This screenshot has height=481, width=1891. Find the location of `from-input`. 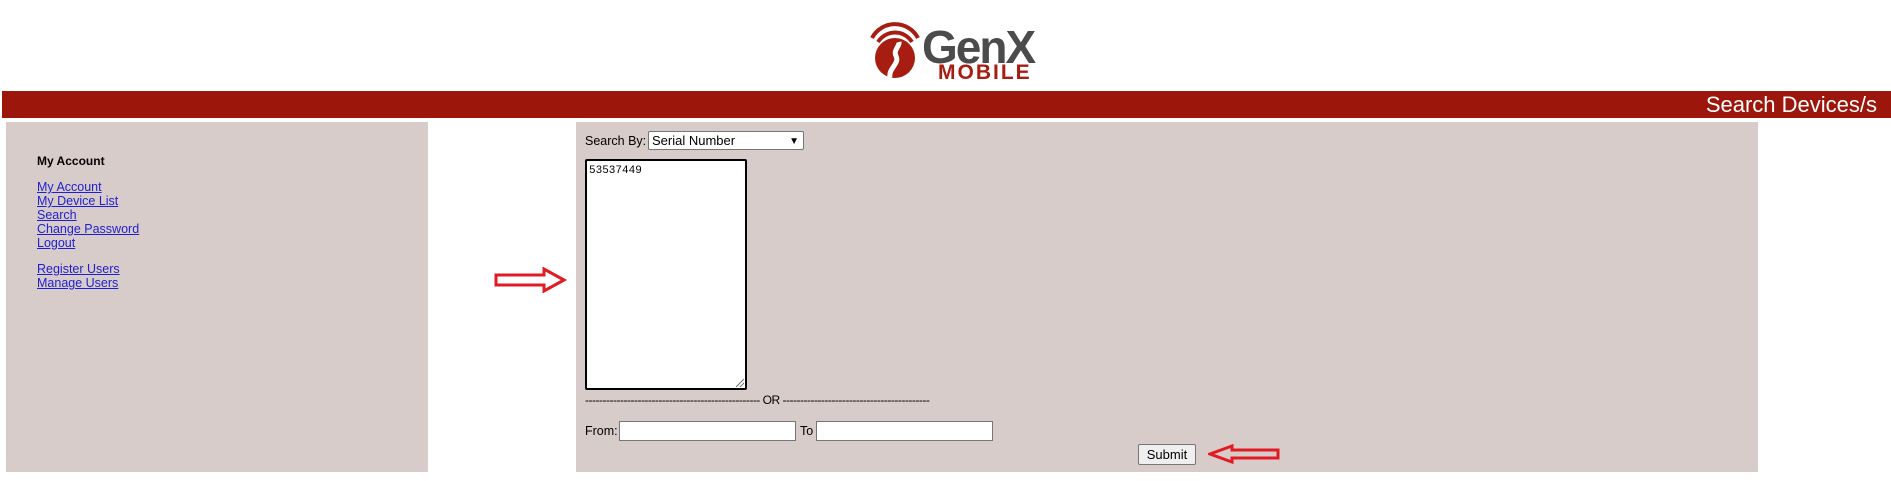

from-input is located at coordinates (707, 431).